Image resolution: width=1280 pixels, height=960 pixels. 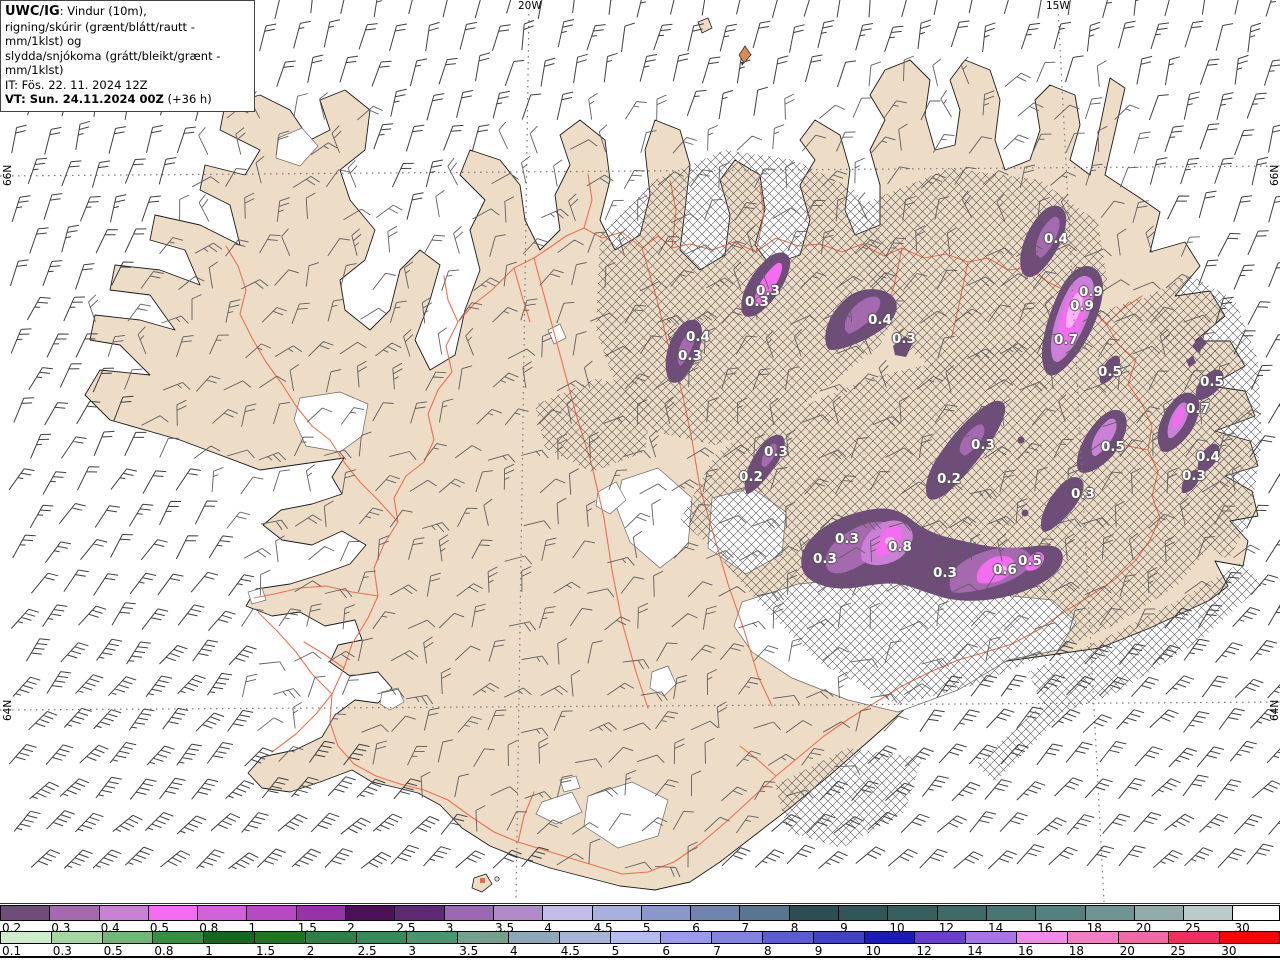 I want to click on scale-label: 20, so click(x=1127, y=951).